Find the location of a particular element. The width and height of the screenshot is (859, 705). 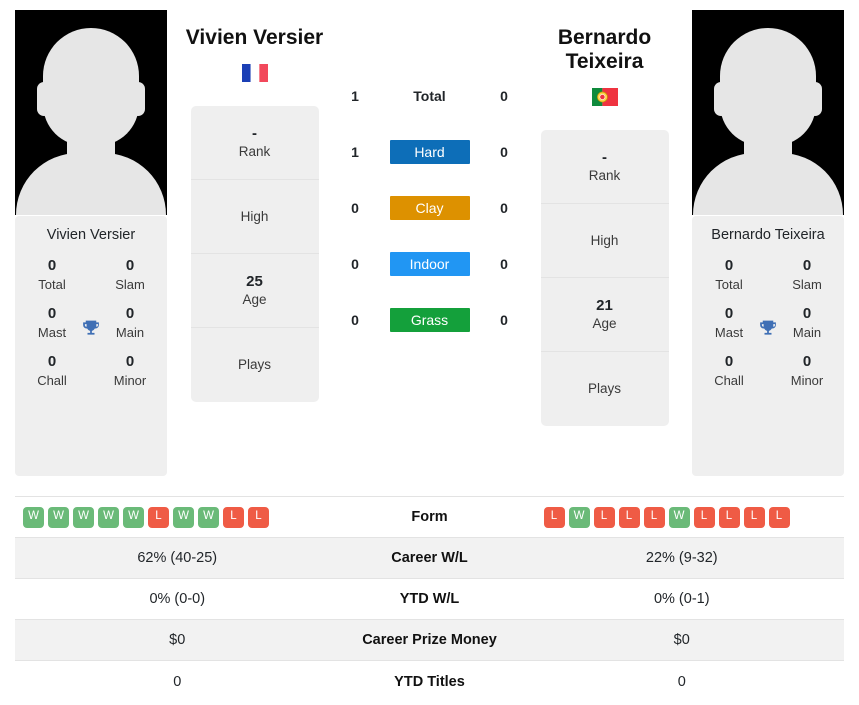

right-player-photo is located at coordinates (768, 112).